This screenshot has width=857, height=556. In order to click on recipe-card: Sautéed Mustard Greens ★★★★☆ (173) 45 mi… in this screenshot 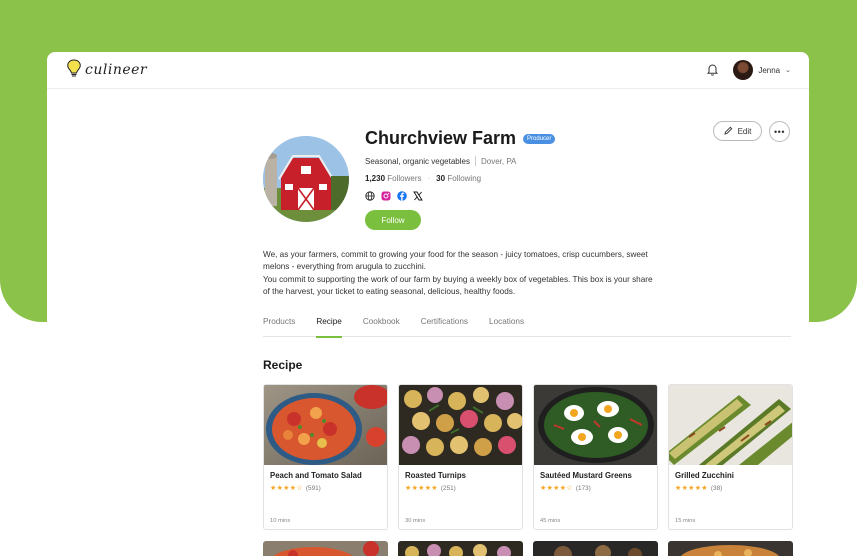, I will do `click(595, 457)`.